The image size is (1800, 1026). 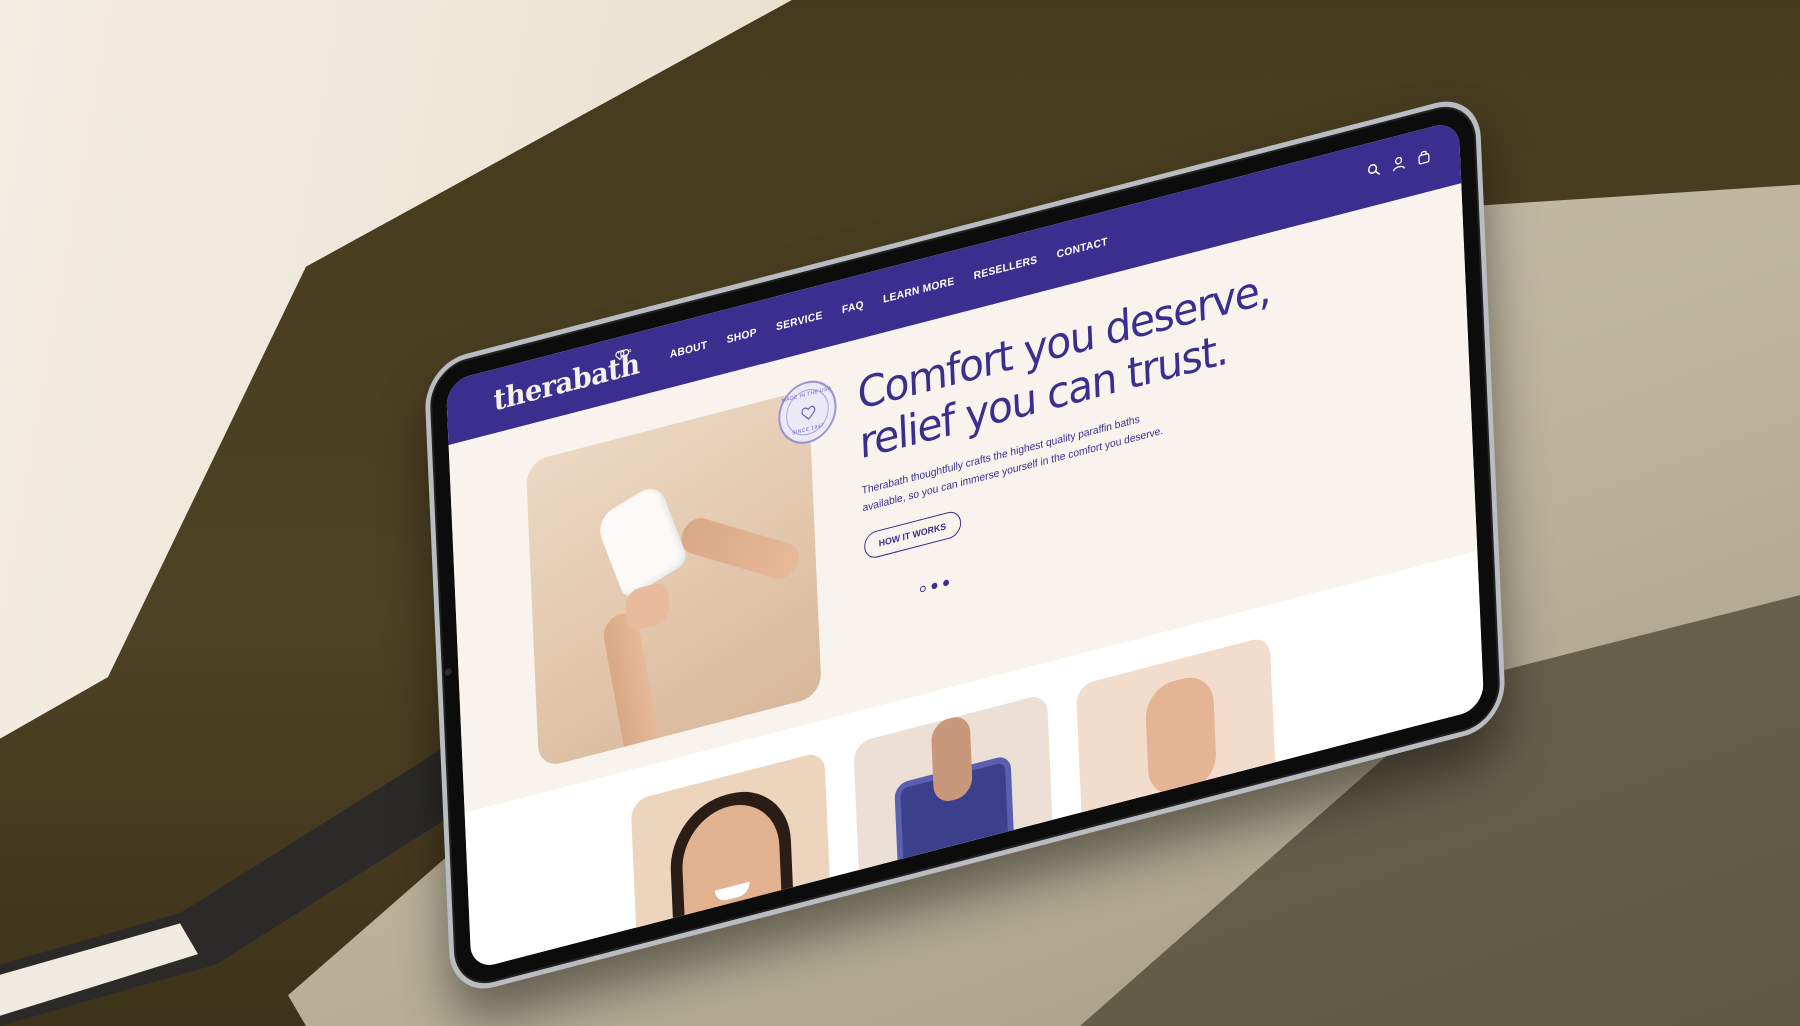 What do you see at coordinates (799, 321) in the screenshot?
I see `nav-item-service: SERVICE` at bounding box center [799, 321].